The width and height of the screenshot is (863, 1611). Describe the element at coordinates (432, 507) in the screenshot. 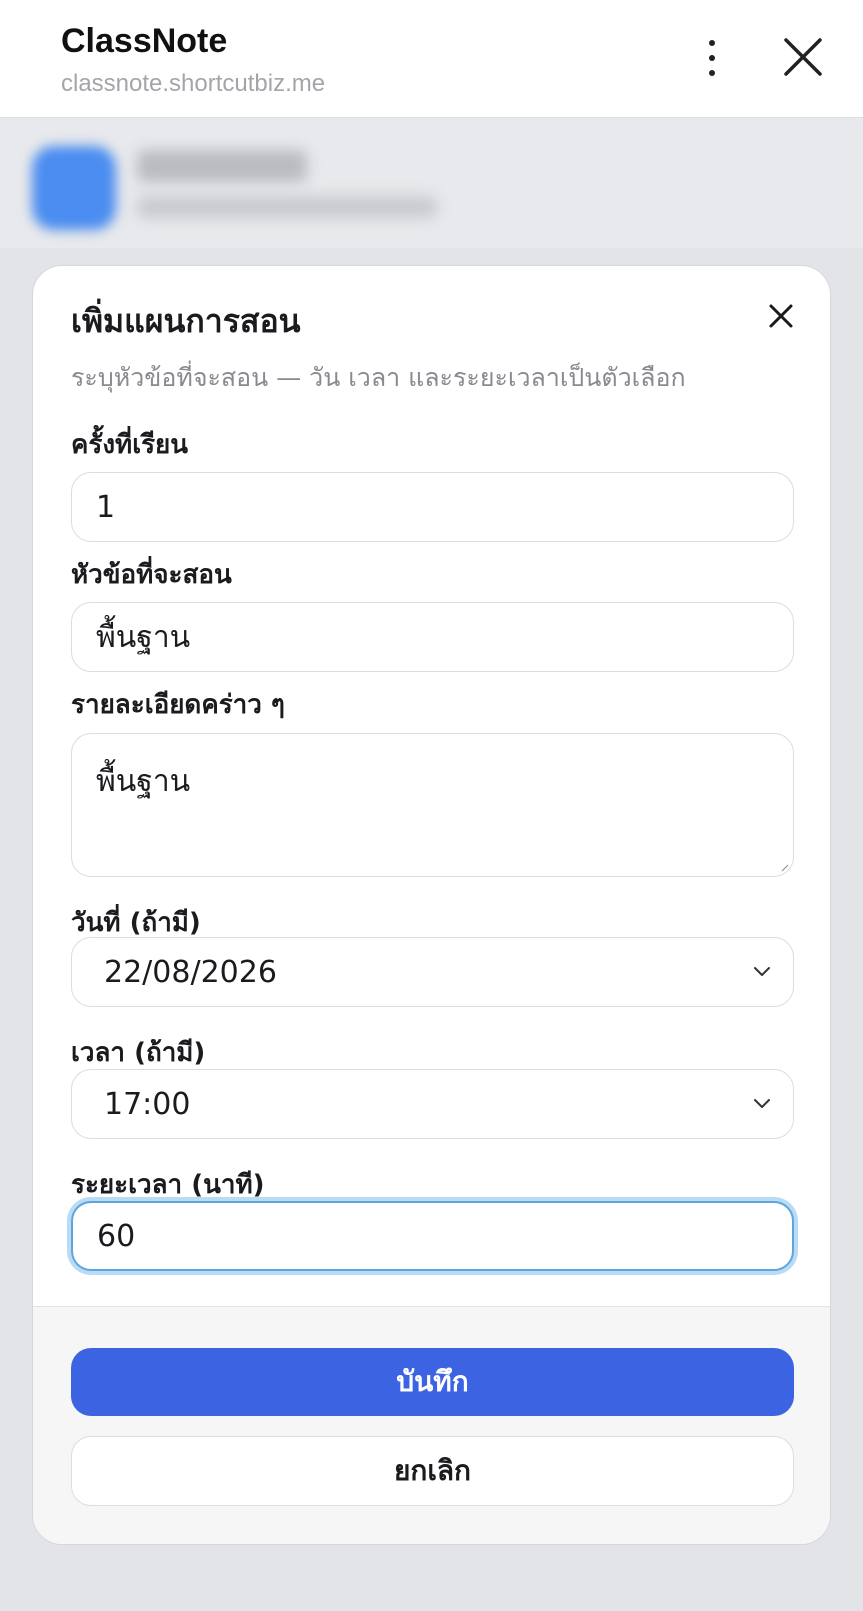

I see `session-input: 1` at that location.